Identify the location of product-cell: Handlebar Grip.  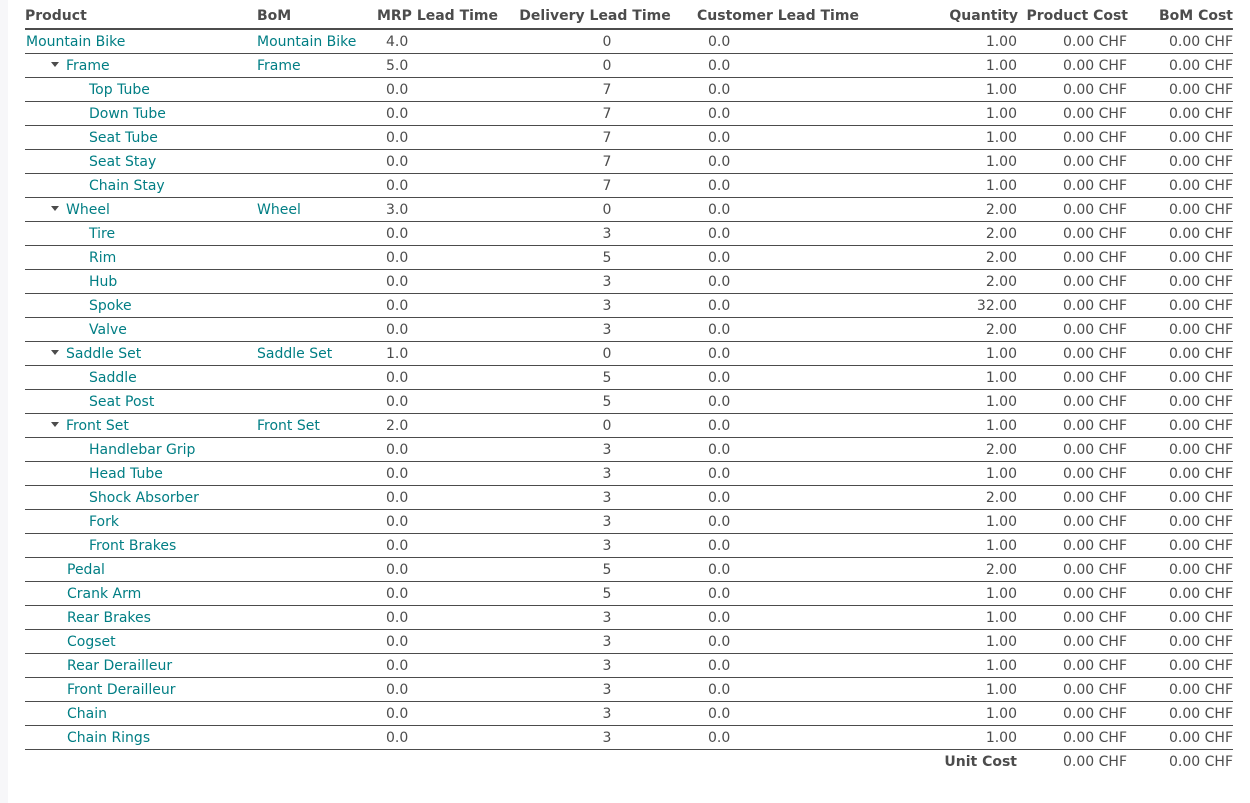
(141, 449).